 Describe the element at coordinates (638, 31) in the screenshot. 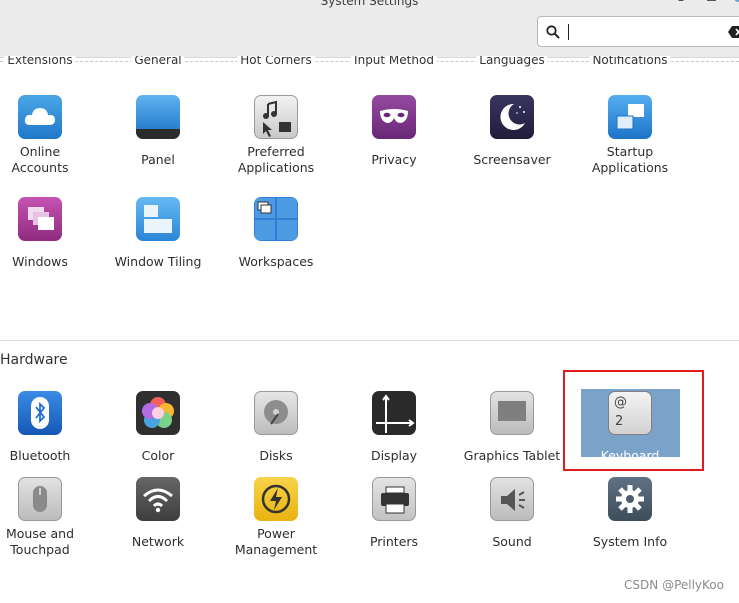

I see `search-field` at that location.